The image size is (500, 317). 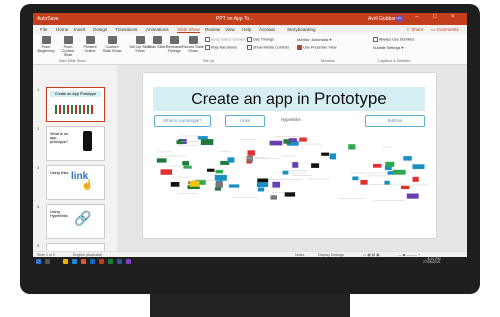 I want to click on custom-show-label: Custom Slide Show, so click(x=112, y=49).